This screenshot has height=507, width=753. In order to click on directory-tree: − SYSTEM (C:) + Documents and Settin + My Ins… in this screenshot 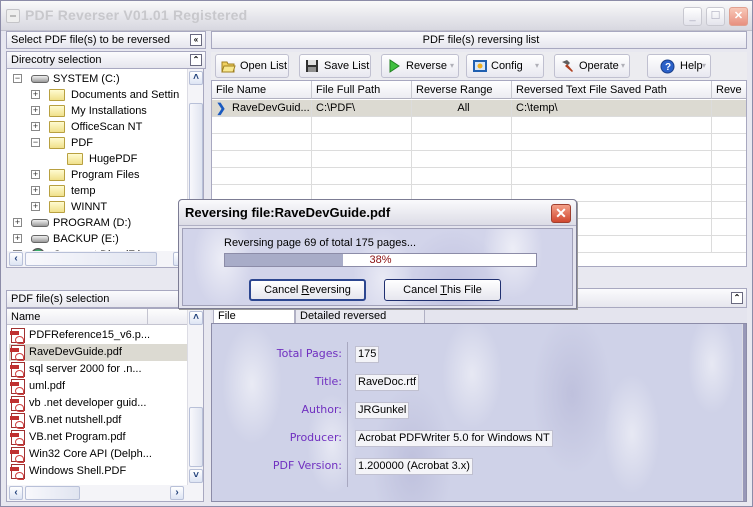, I will do `click(105, 168)`.